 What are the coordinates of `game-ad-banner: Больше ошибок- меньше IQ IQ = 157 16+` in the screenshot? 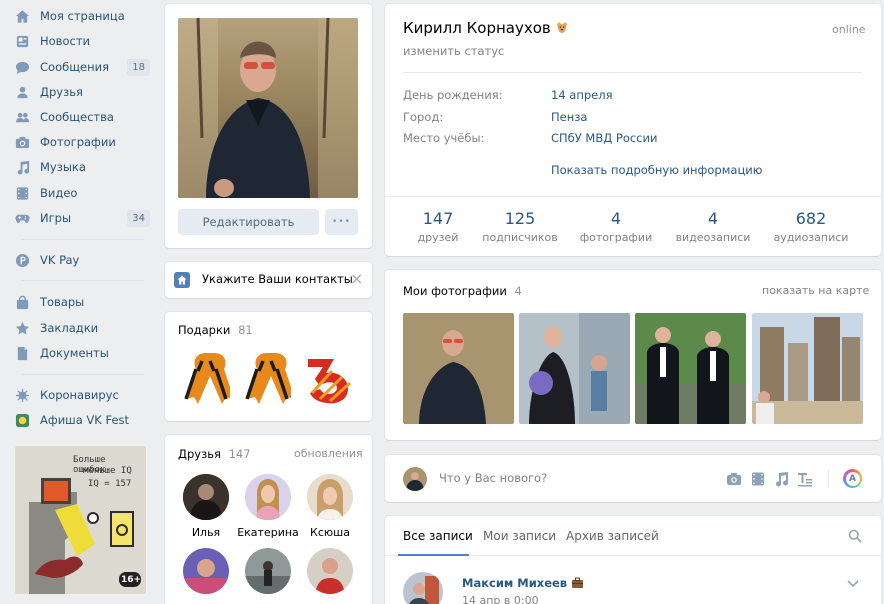 It's located at (80, 520).